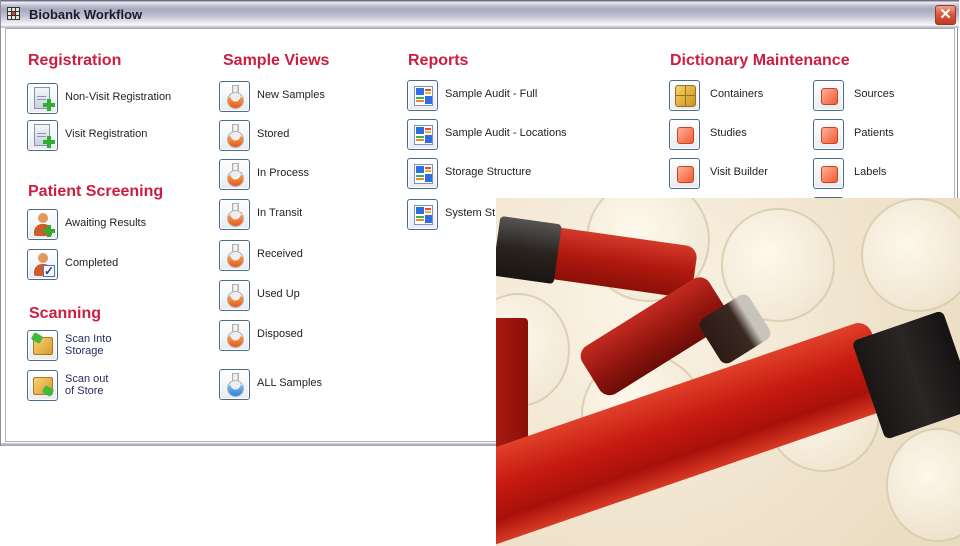  What do you see at coordinates (280, 213) in the screenshot?
I see `item-label: In Transit` at bounding box center [280, 213].